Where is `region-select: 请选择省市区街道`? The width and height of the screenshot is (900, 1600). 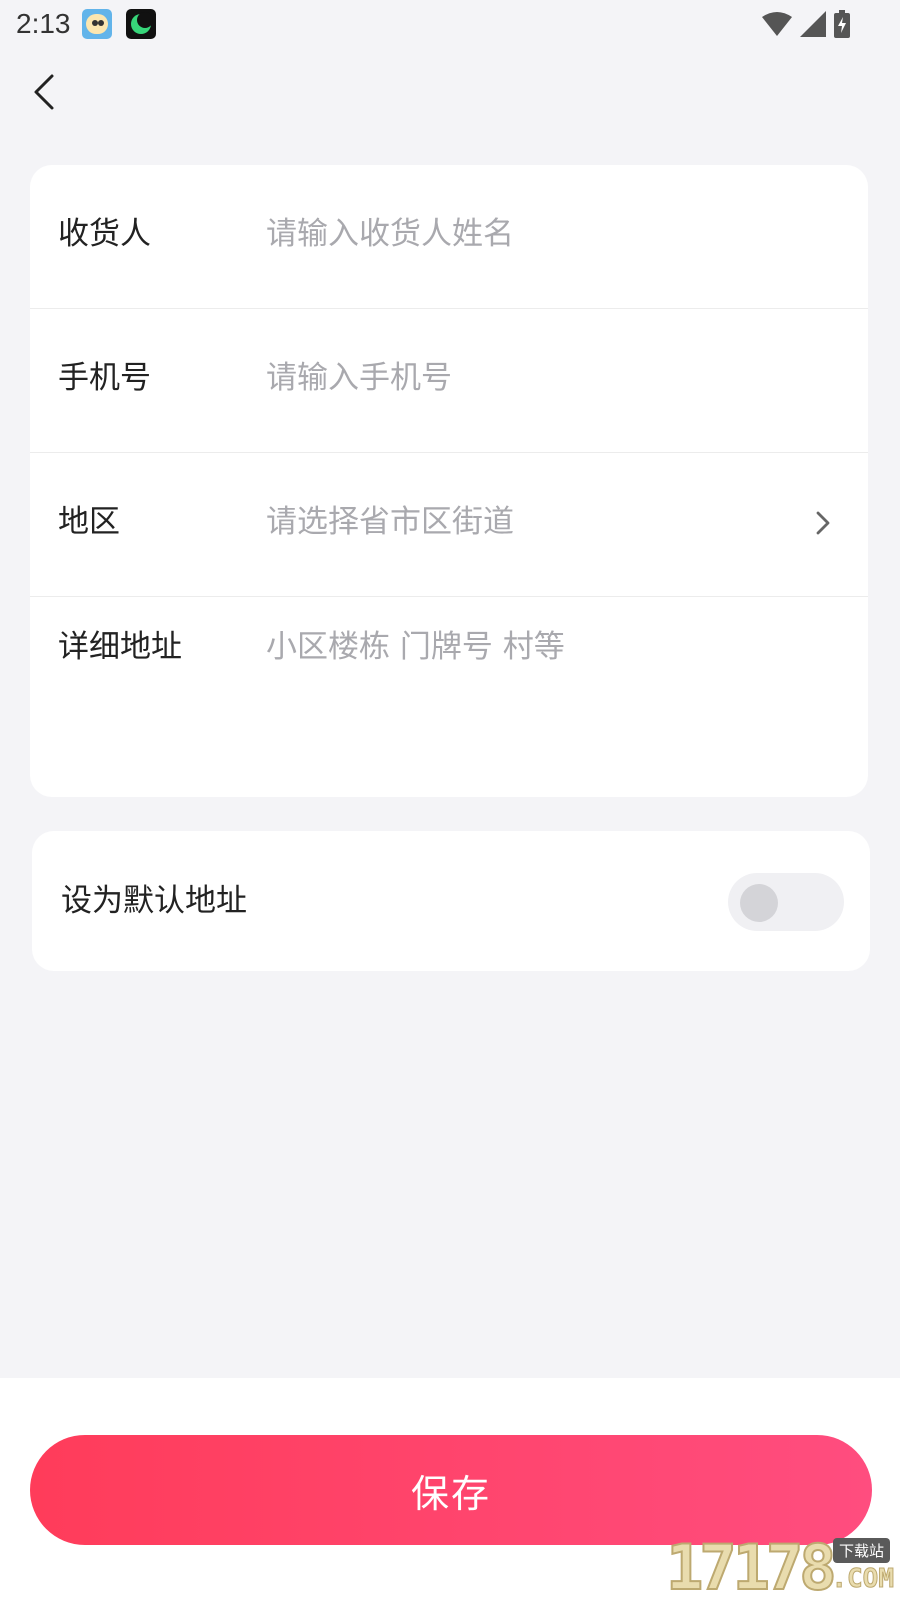
region-select: 请选择省市区街道 is located at coordinates (390, 522).